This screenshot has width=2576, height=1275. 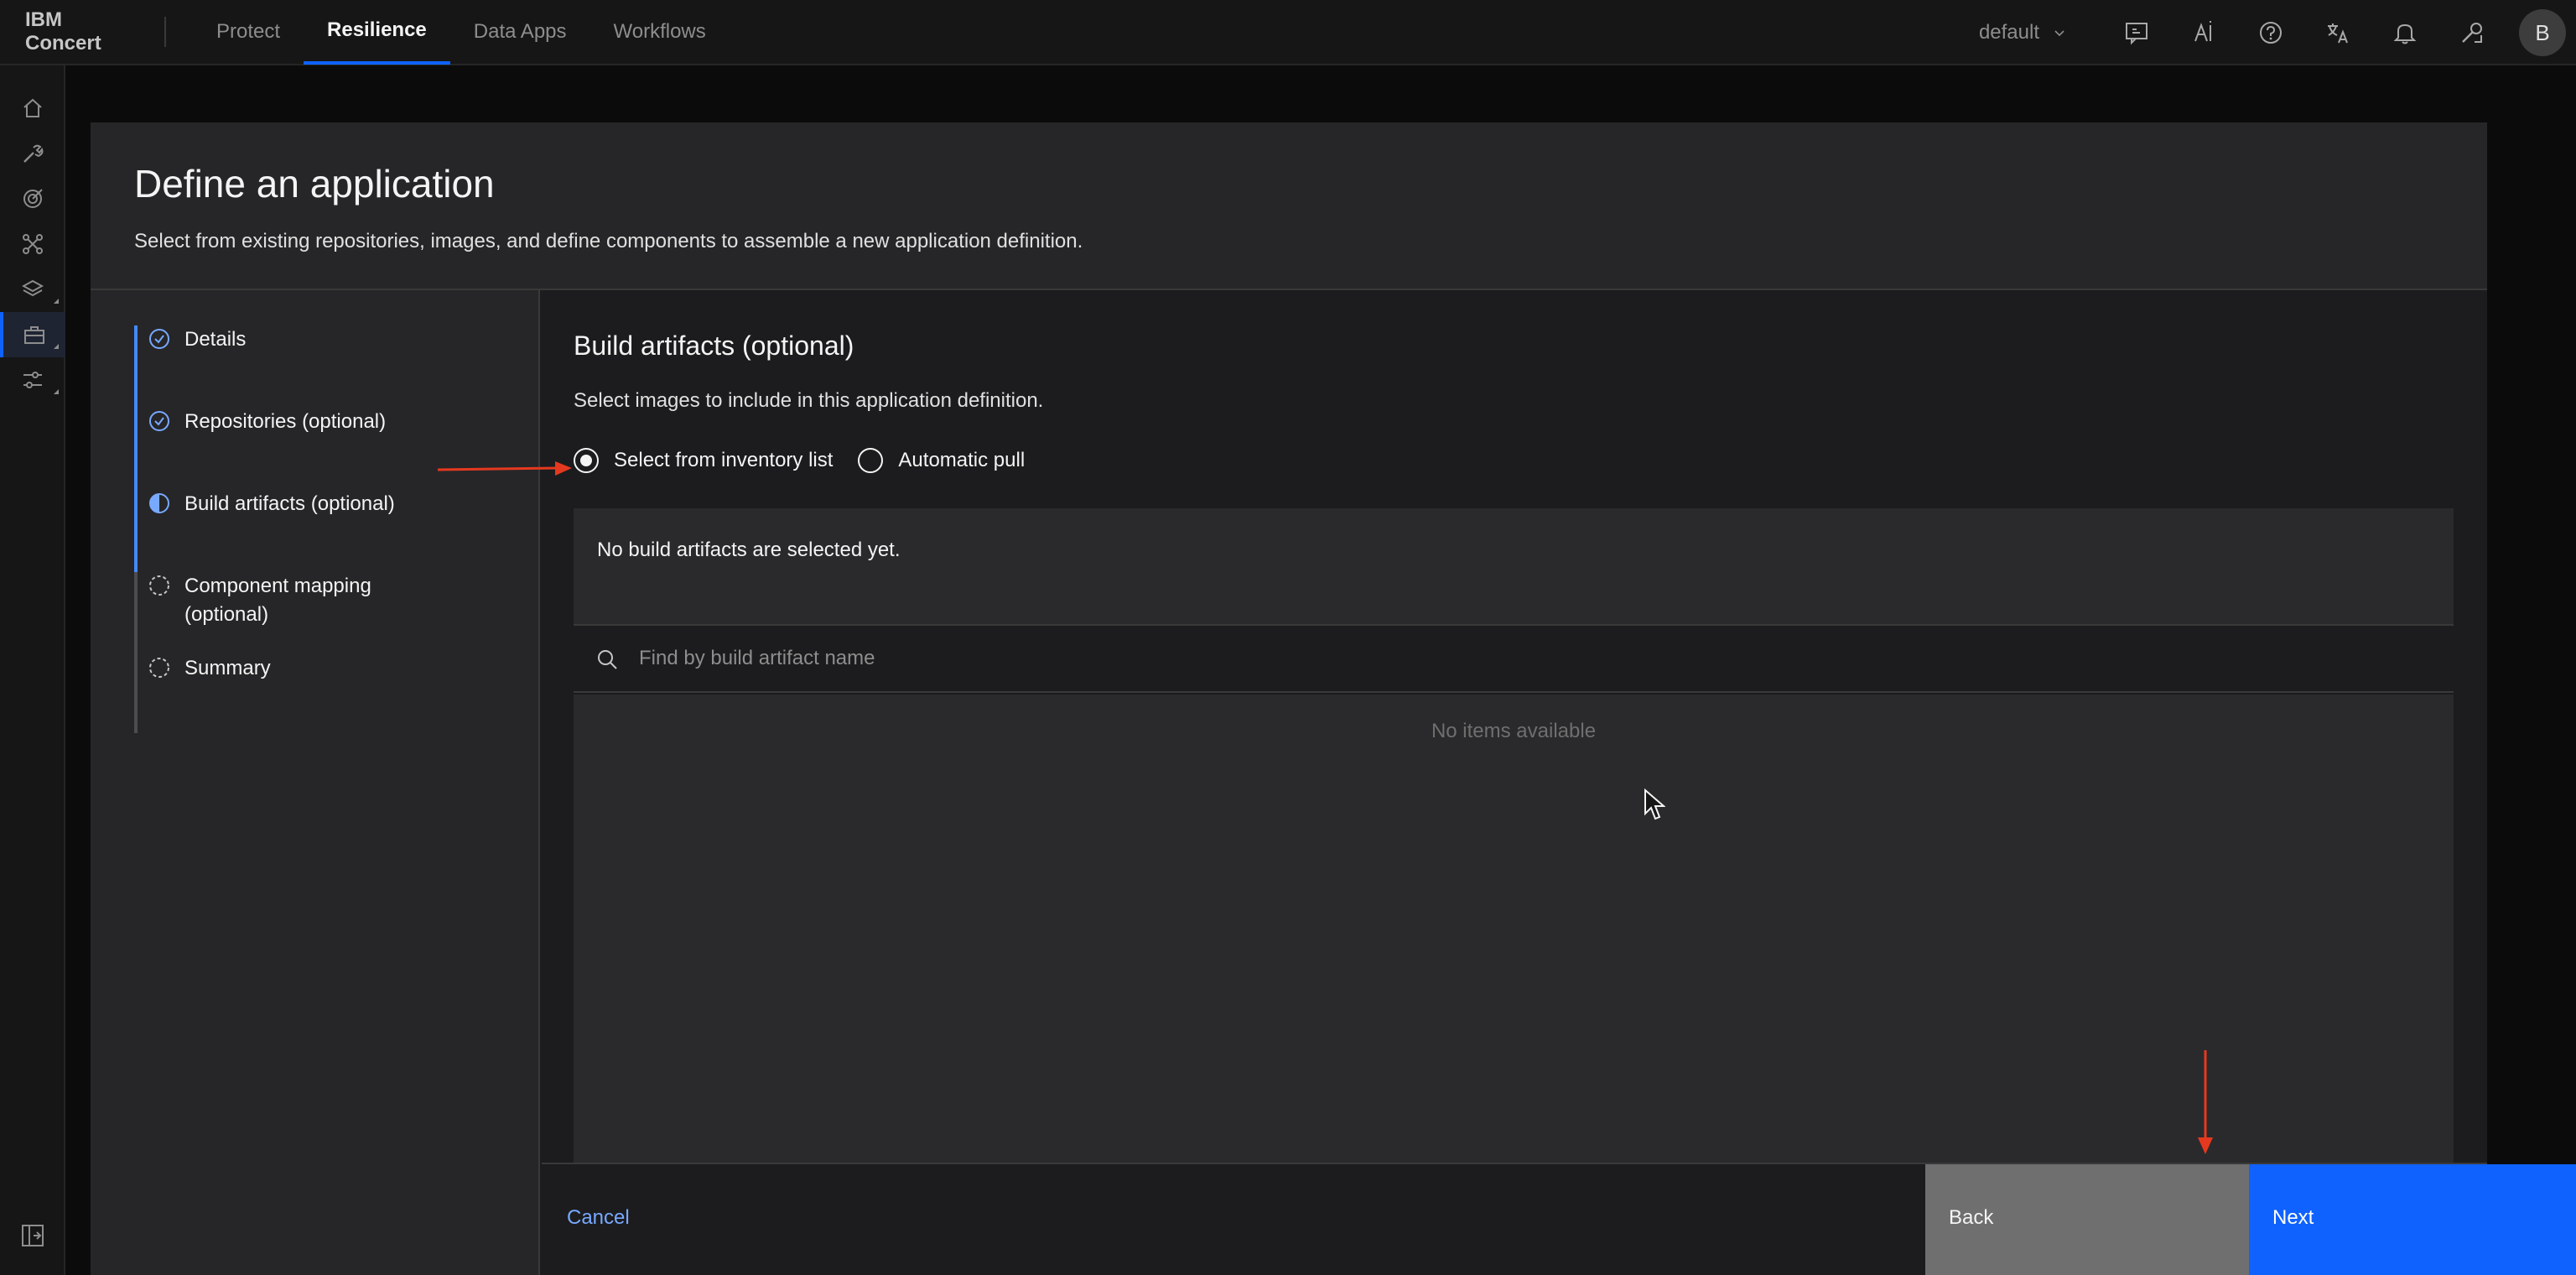 I want to click on artifact-search, so click(x=1514, y=659).